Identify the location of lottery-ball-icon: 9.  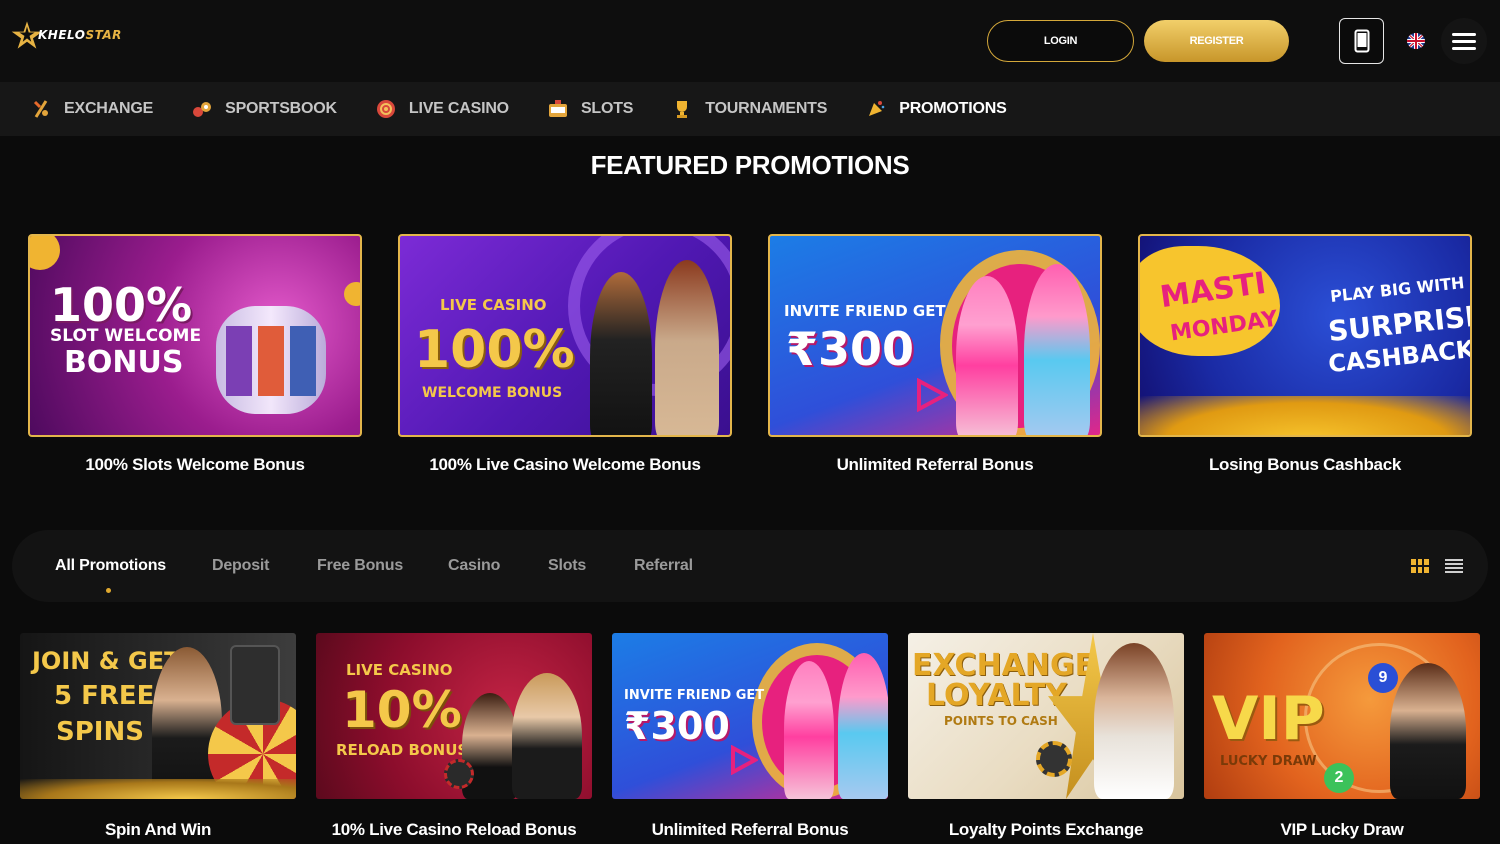
(1383, 678).